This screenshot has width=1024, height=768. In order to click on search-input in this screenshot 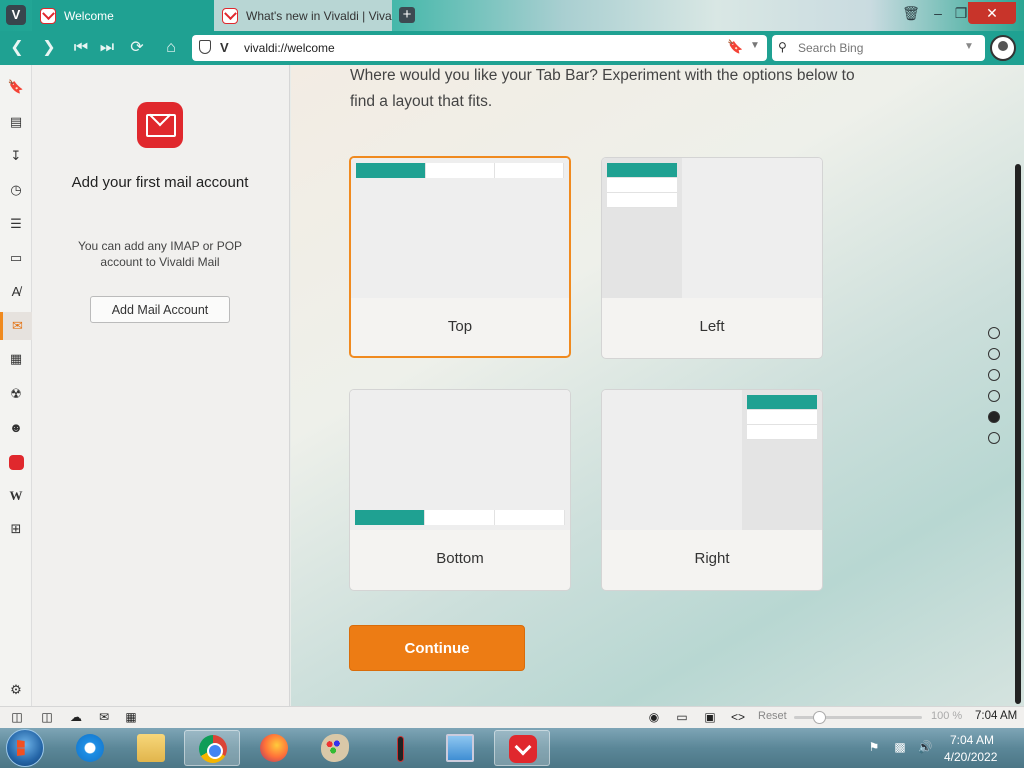, I will do `click(878, 48)`.